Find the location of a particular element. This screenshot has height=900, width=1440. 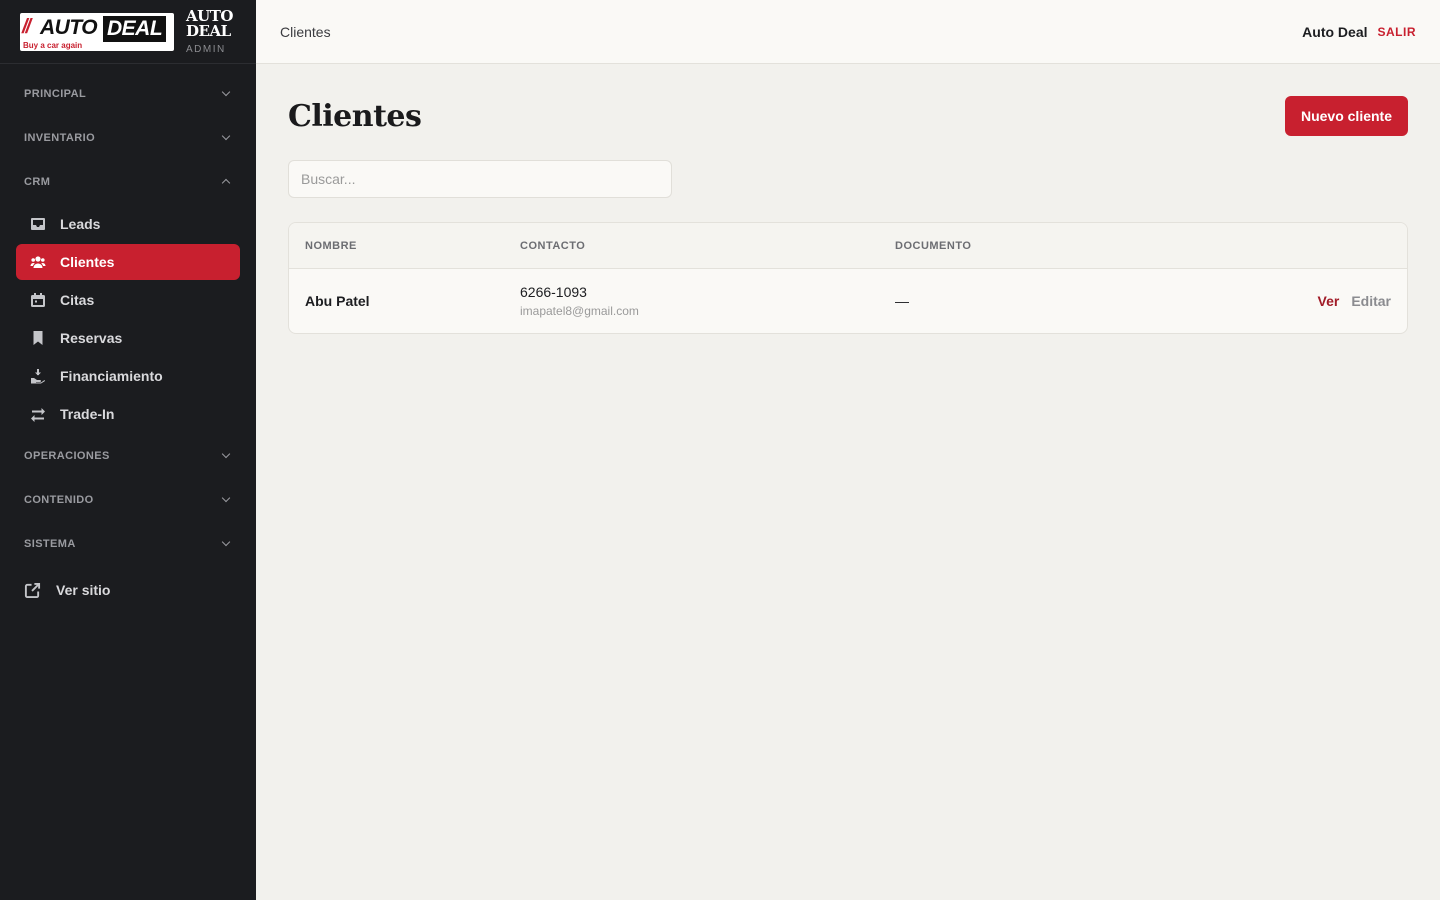

section-label: CRM is located at coordinates (37, 182).